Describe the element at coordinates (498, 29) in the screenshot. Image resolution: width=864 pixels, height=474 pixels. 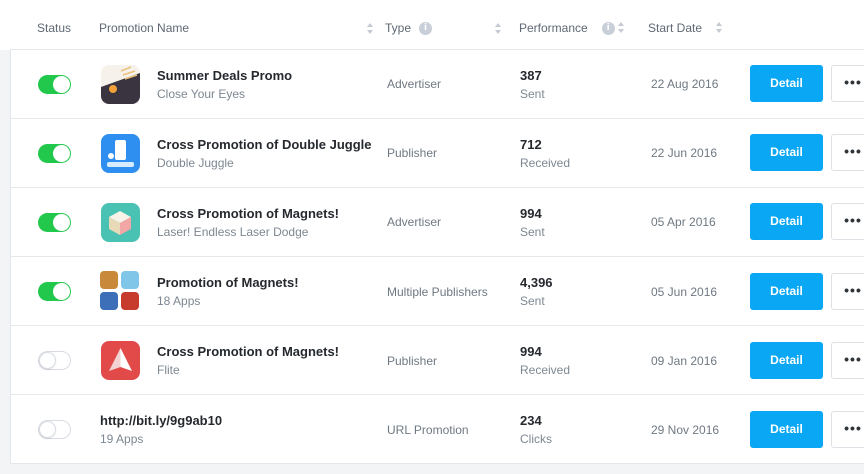
I see `sort-type-icon` at that location.